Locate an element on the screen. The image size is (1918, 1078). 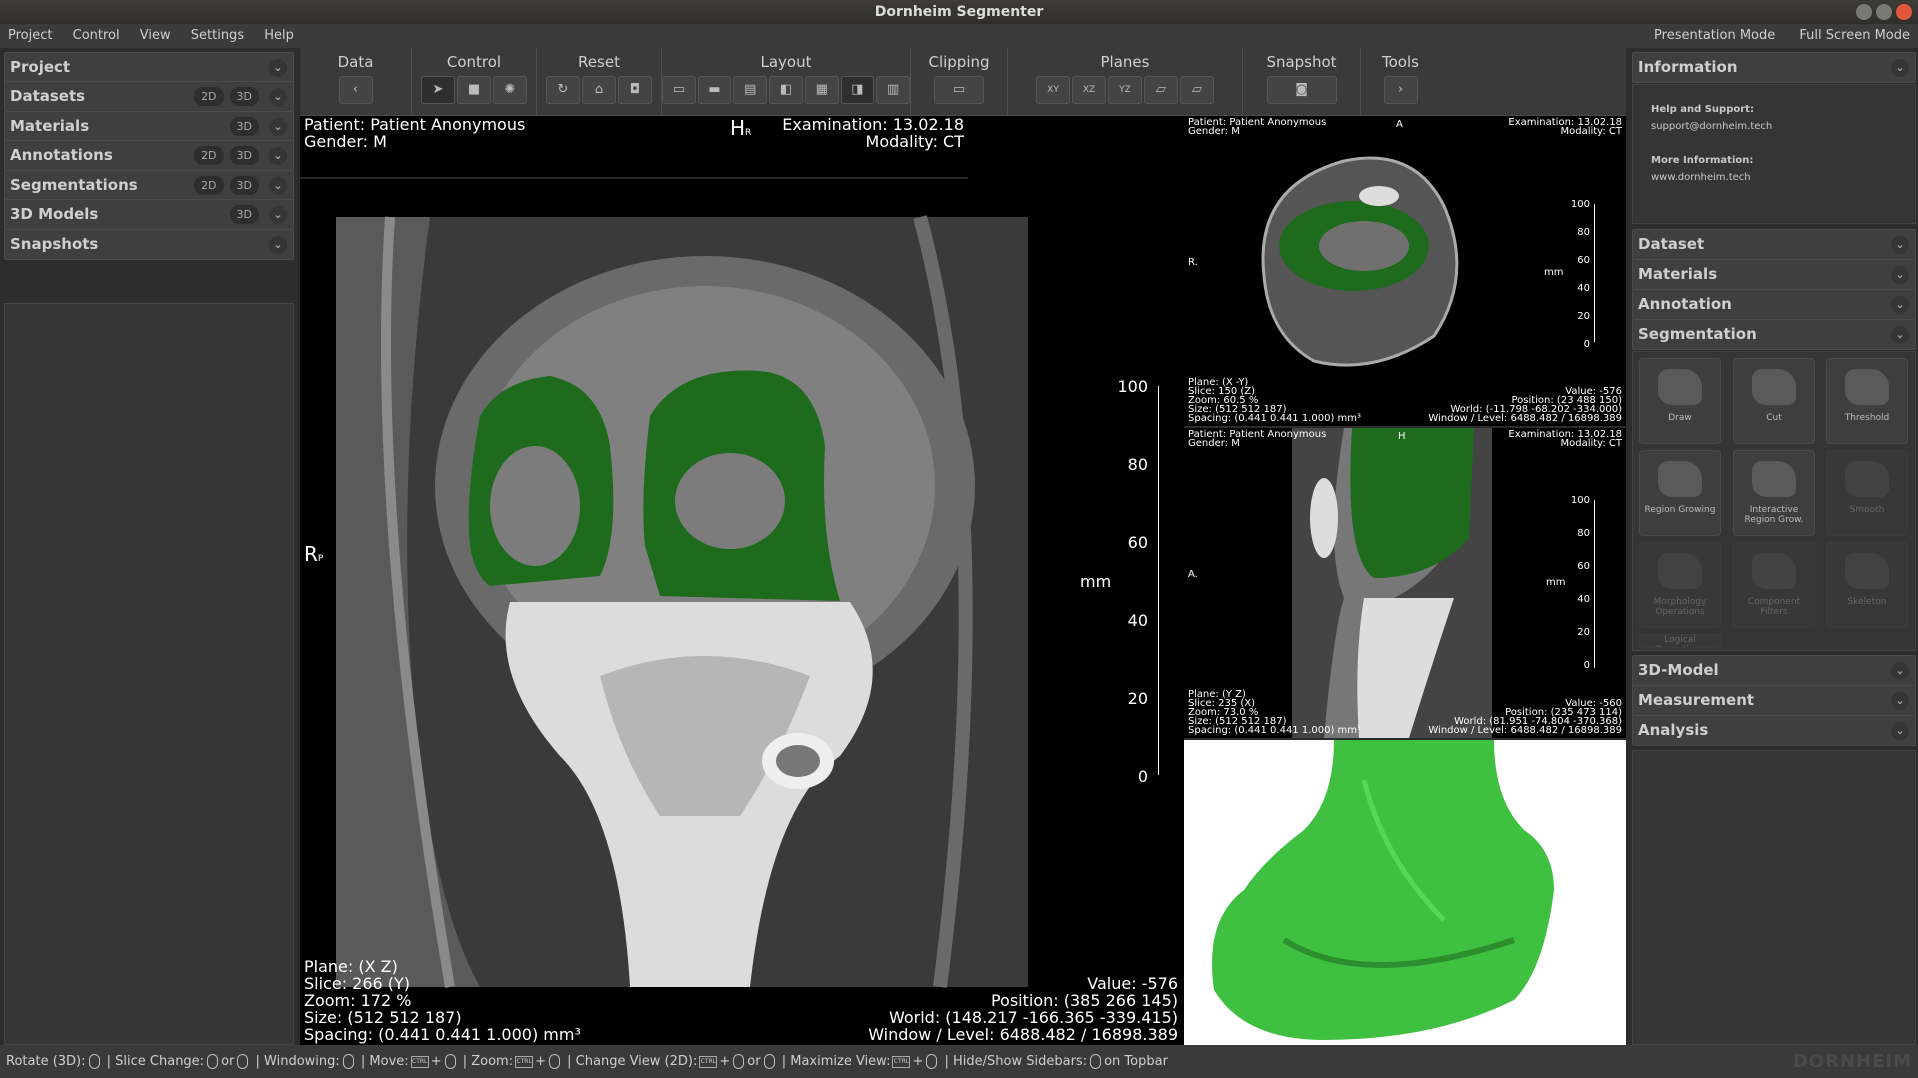
group-label: Data is located at coordinates (355, 62).